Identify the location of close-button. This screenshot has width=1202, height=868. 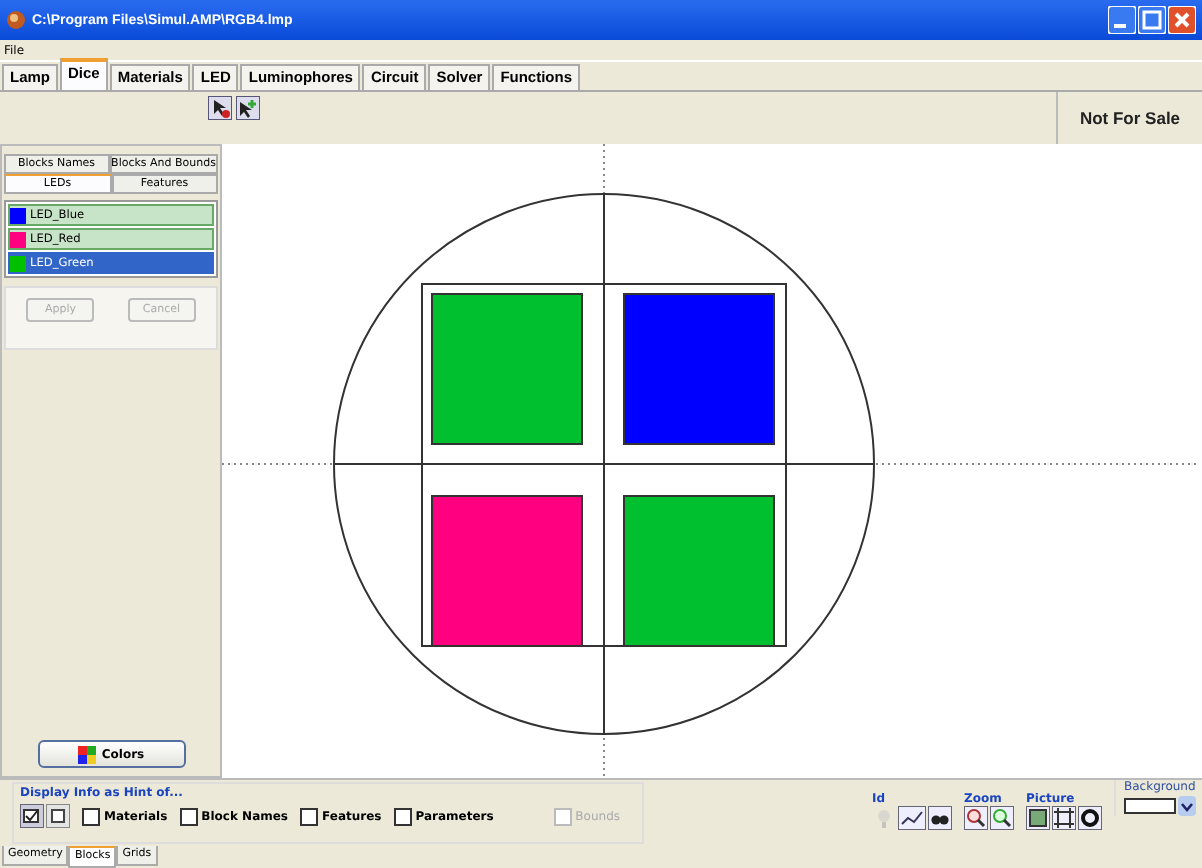
(1182, 20).